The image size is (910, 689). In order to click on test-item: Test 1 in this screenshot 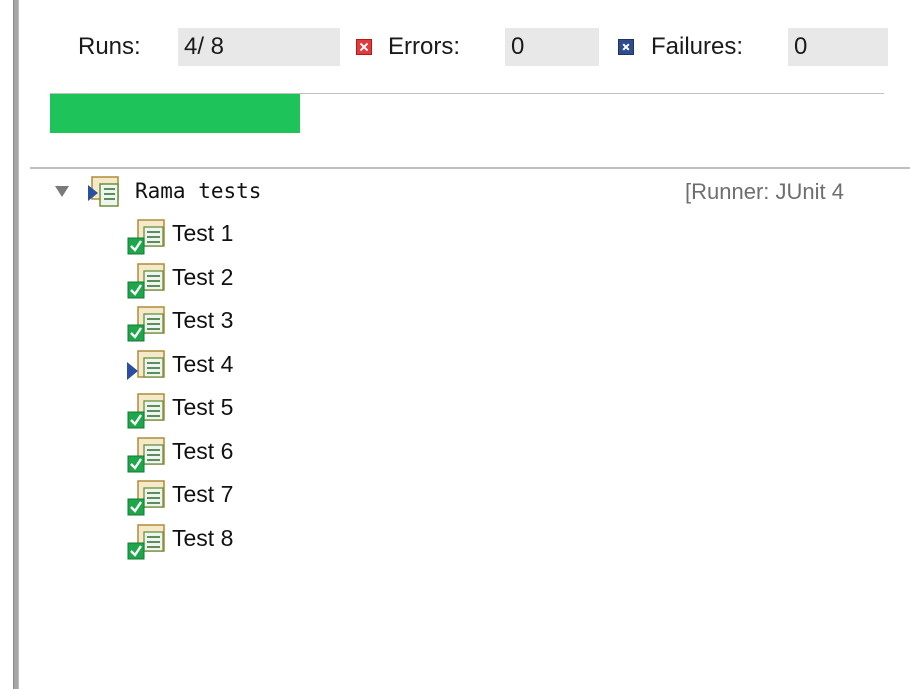, I will do `click(276, 236)`.